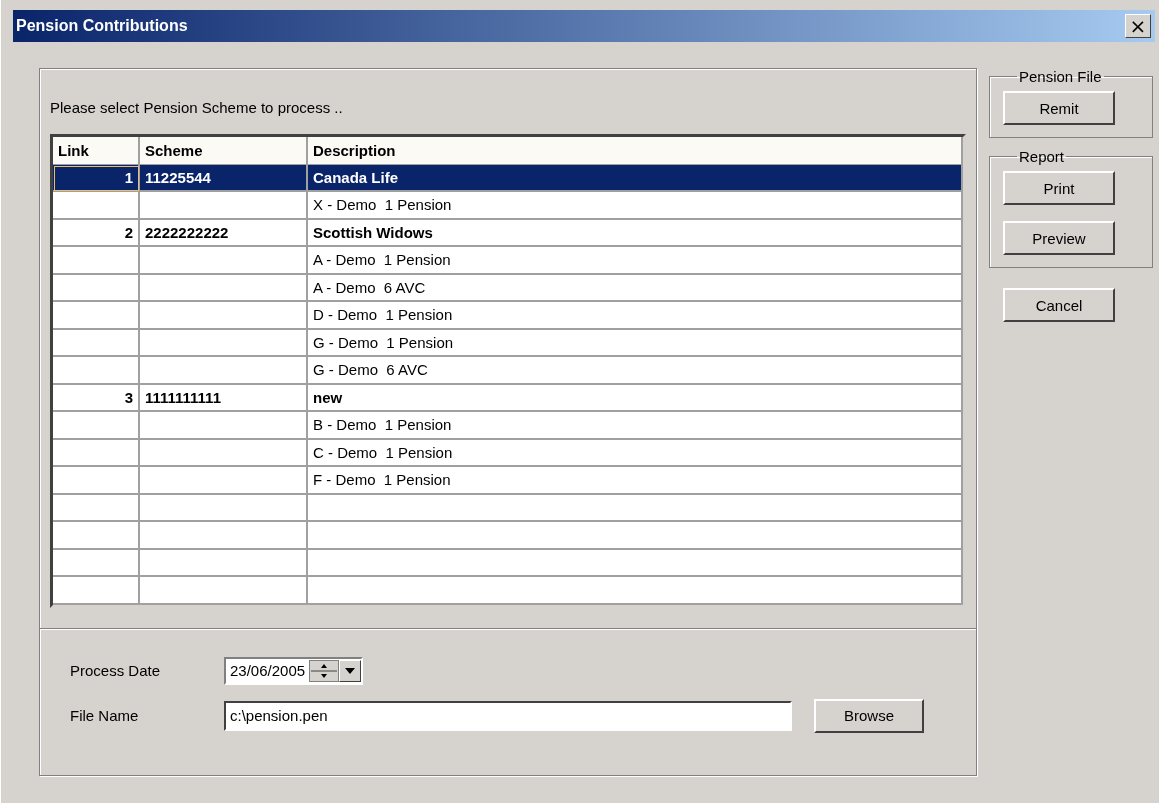 This screenshot has width=1159, height=803. What do you see at coordinates (869, 715) in the screenshot?
I see `browse-button: Browse` at bounding box center [869, 715].